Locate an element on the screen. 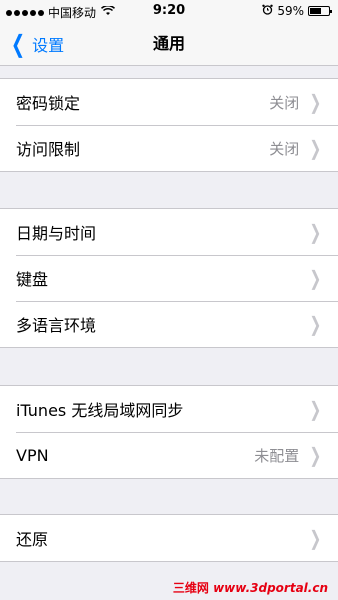  row-label: VPN is located at coordinates (32, 455).